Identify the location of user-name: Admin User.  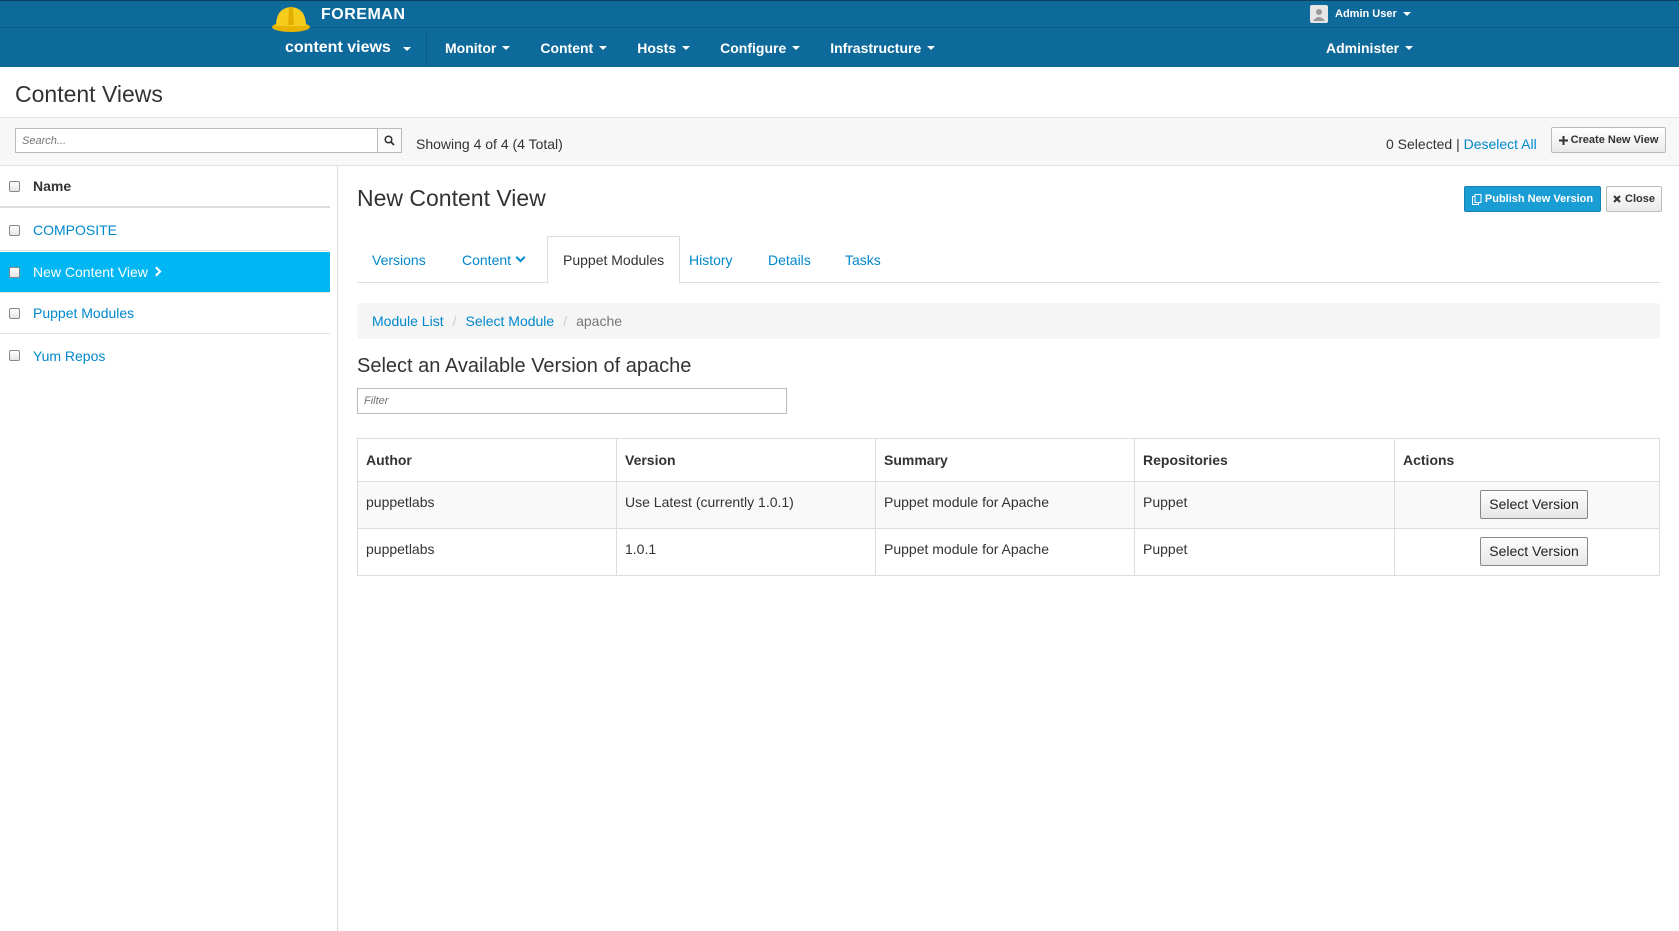
(1366, 14).